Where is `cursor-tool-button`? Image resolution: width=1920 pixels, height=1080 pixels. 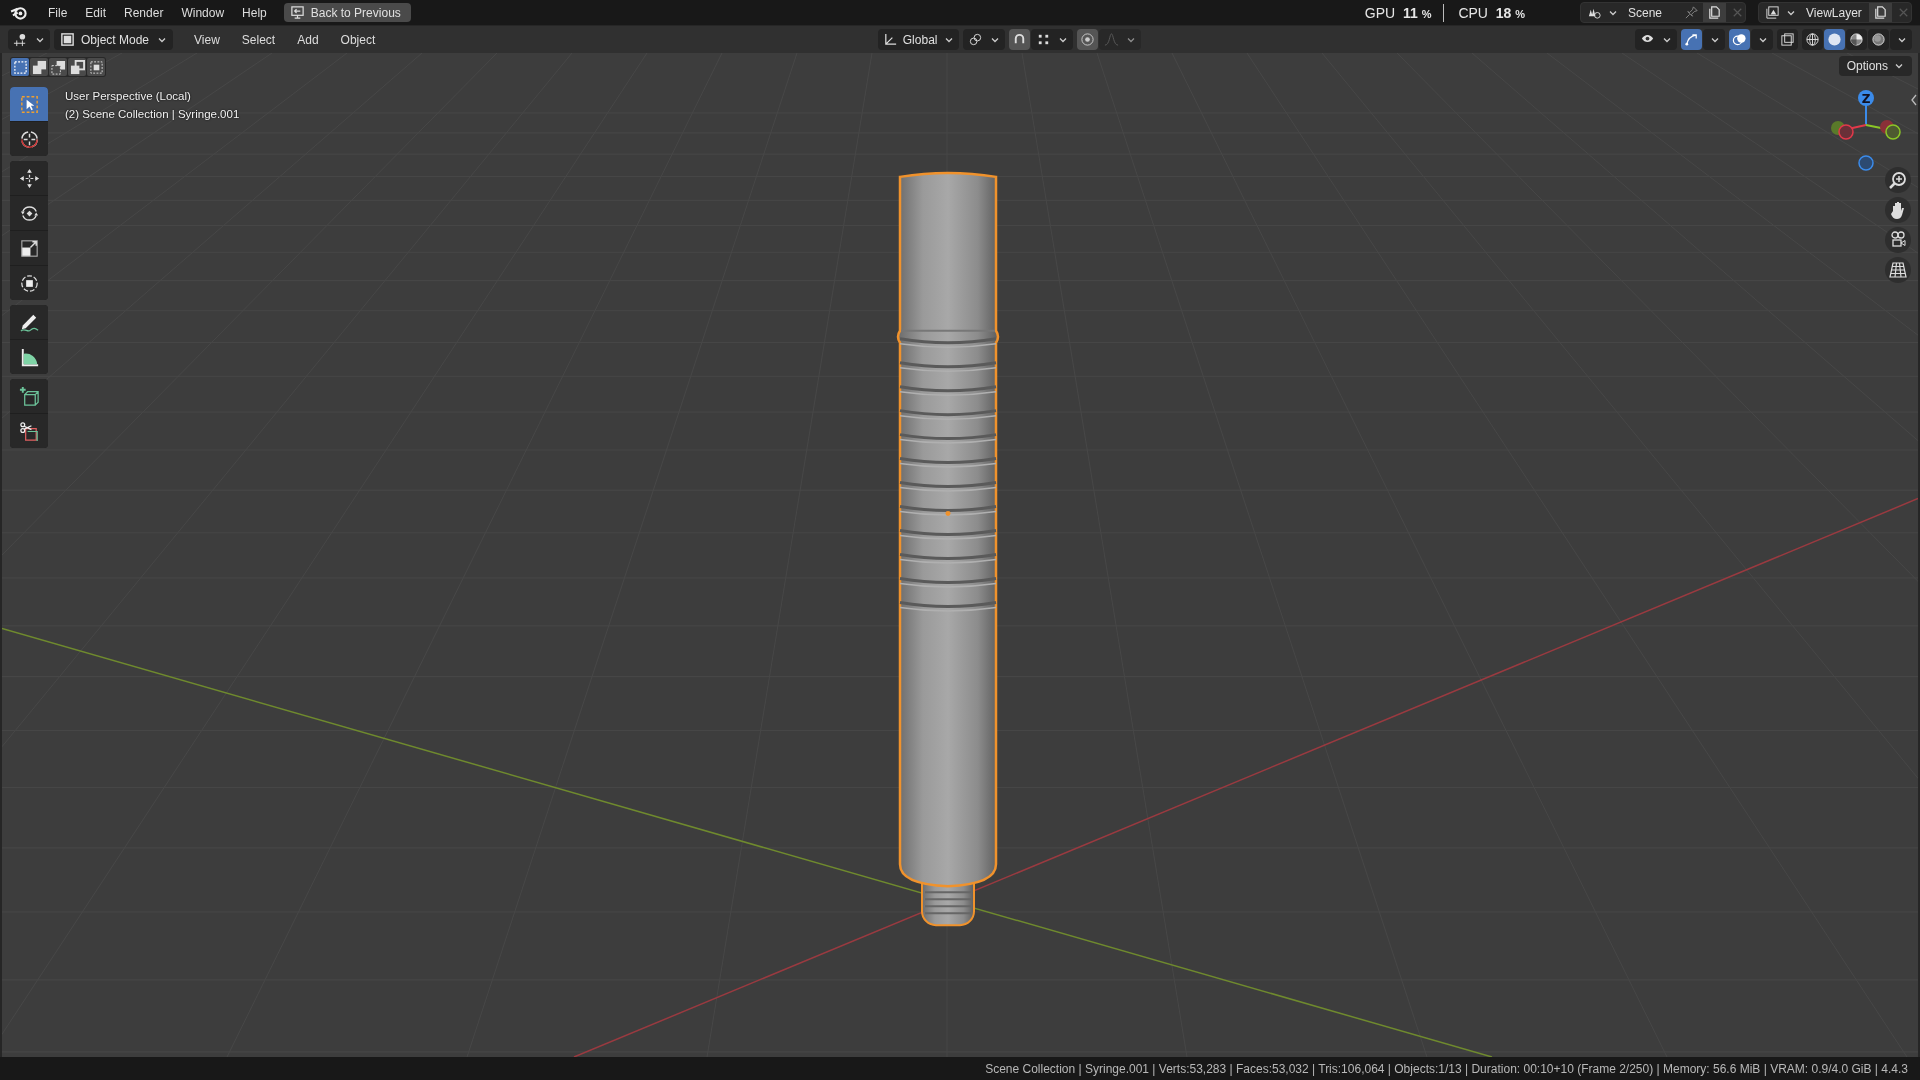
cursor-tool-button is located at coordinates (29, 139).